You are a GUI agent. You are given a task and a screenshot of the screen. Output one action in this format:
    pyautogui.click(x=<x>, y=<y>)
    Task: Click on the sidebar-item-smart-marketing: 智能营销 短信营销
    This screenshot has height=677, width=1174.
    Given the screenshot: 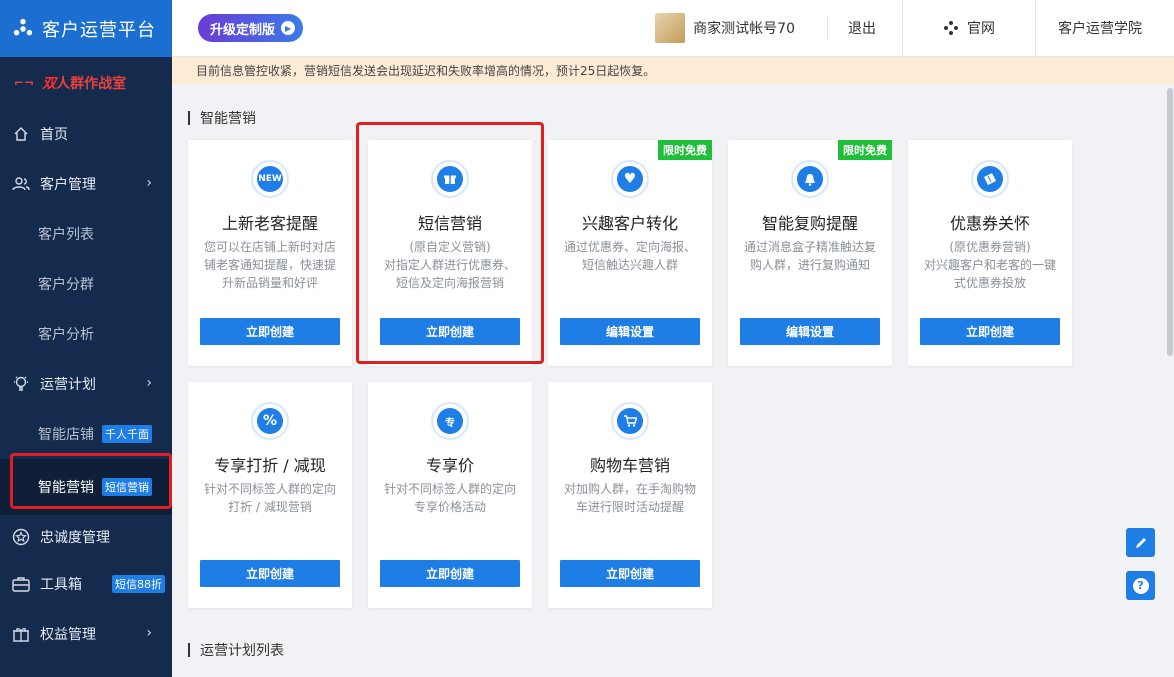 What is the action you would take?
    pyautogui.click(x=86, y=487)
    